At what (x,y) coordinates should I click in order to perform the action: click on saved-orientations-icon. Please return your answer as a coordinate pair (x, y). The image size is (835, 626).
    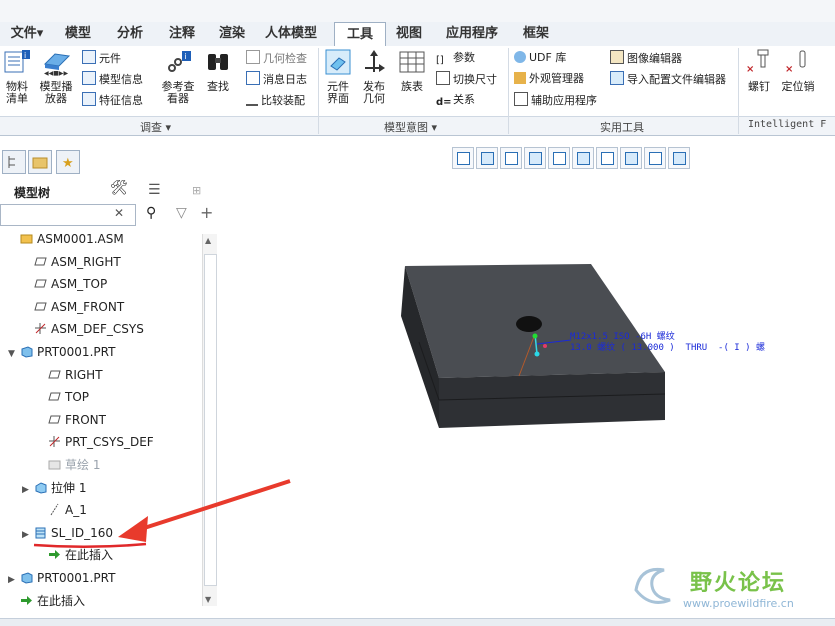
    Looking at the image, I should click on (583, 158).